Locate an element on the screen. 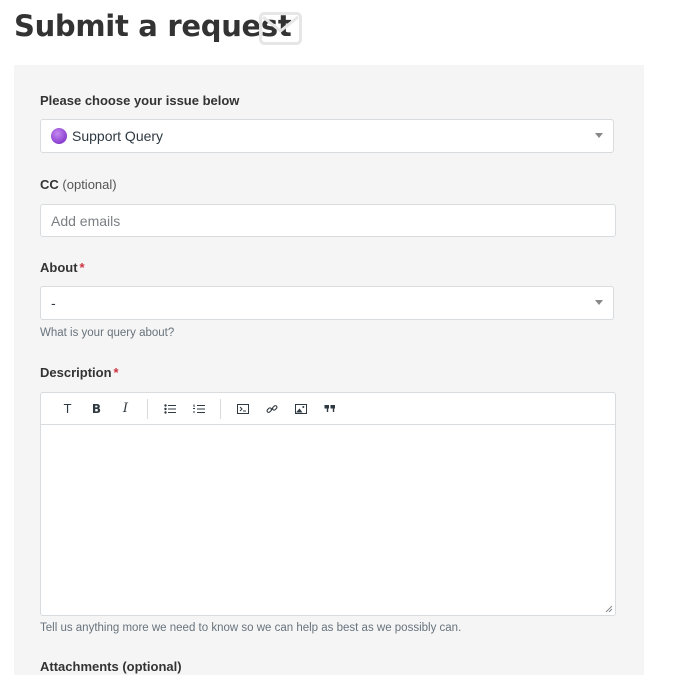  about-hint: What is your query about? is located at coordinates (107, 333).